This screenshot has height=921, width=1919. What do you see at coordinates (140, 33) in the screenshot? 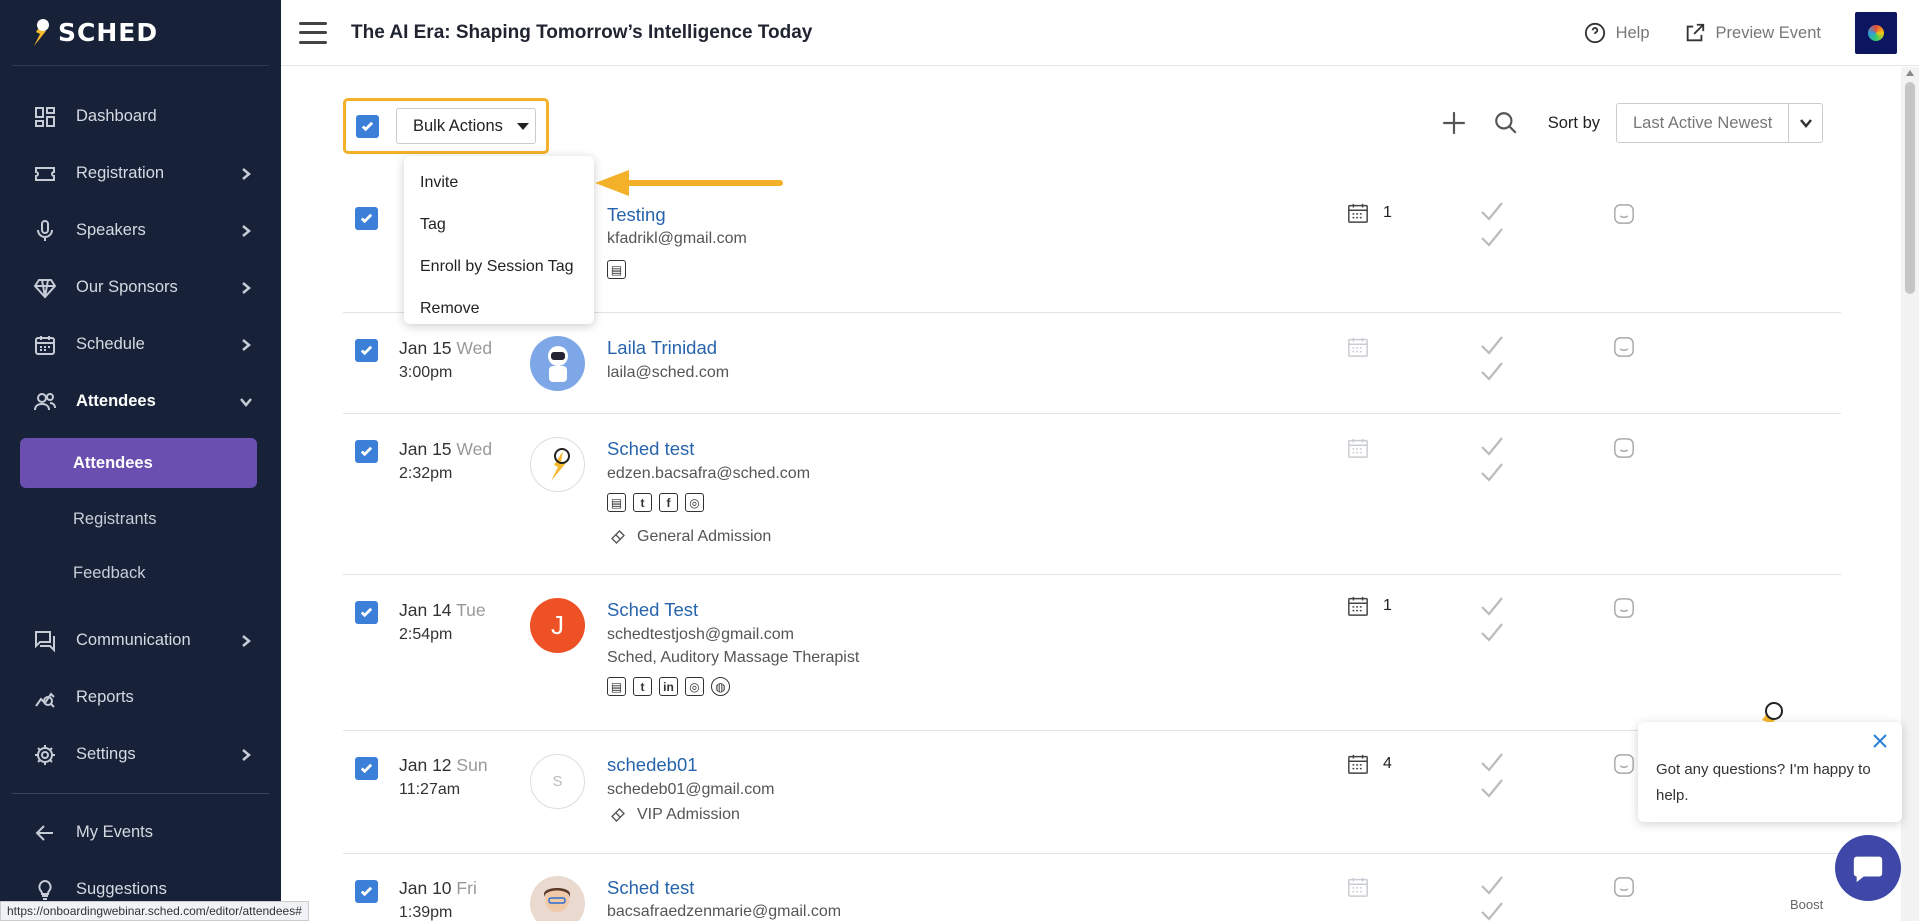
I see `sched-logo: SCHED` at bounding box center [140, 33].